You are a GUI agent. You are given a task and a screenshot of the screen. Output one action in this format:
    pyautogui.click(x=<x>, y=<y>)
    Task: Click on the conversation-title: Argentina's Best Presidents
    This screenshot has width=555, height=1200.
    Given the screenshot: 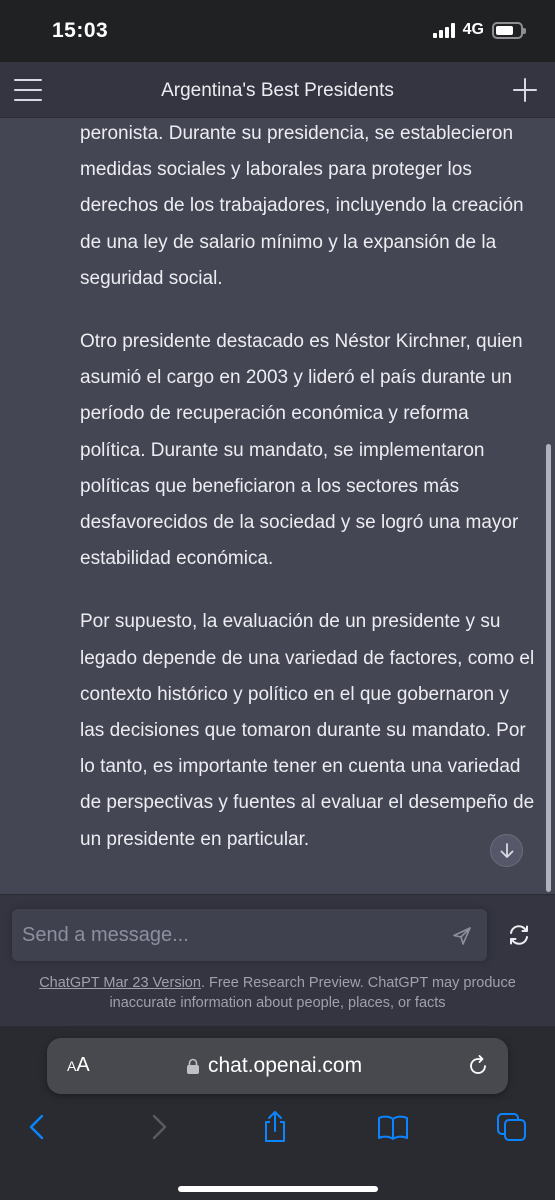 What is the action you would take?
    pyautogui.click(x=277, y=90)
    